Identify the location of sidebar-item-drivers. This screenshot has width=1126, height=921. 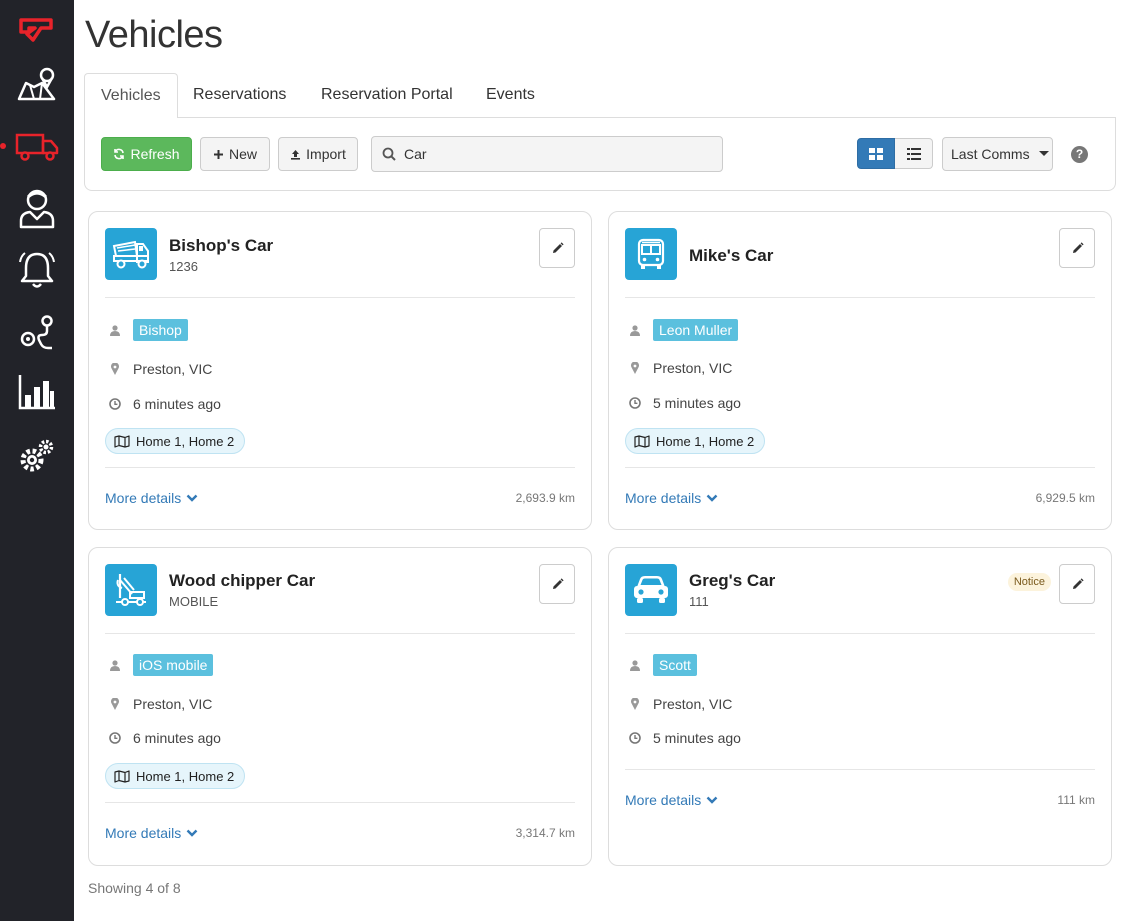
(37, 208).